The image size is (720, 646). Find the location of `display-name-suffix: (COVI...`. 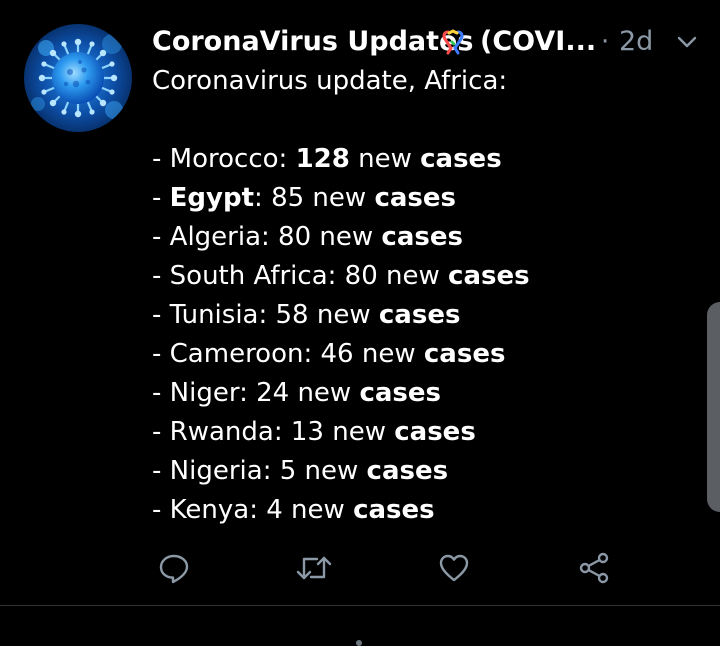

display-name-suffix: (COVI... is located at coordinates (538, 42).